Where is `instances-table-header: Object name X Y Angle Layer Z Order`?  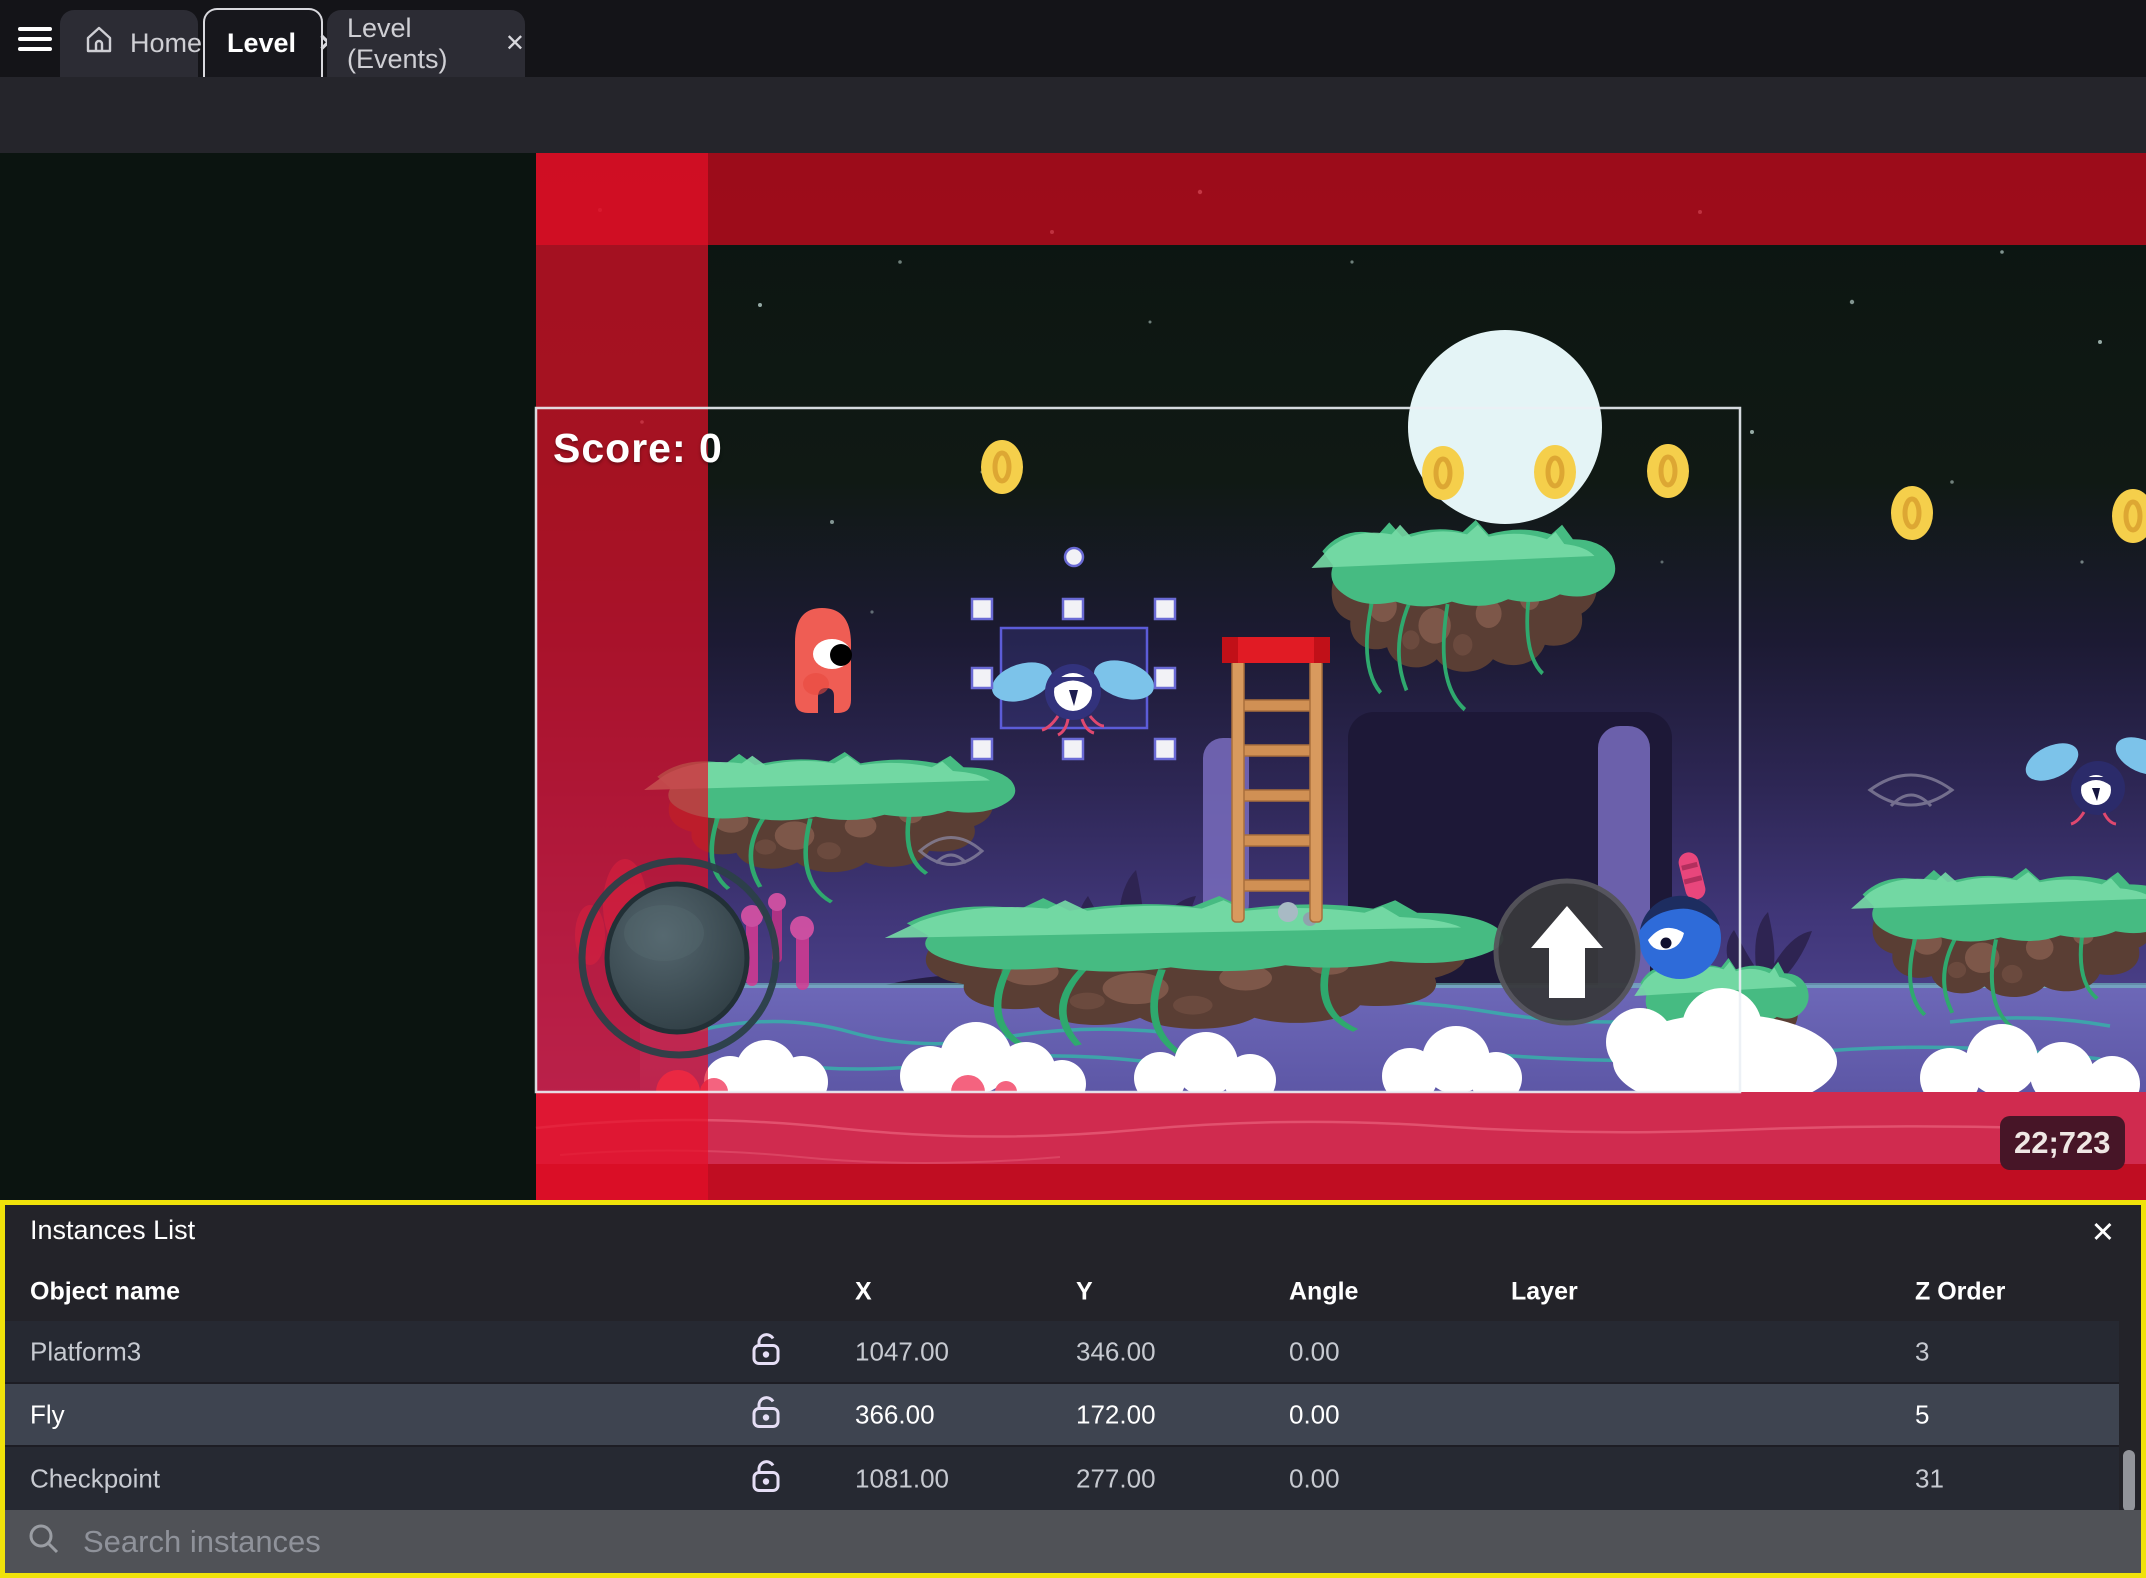 instances-table-header: Object name X Y Angle Layer Z Order is located at coordinates (1062, 1292).